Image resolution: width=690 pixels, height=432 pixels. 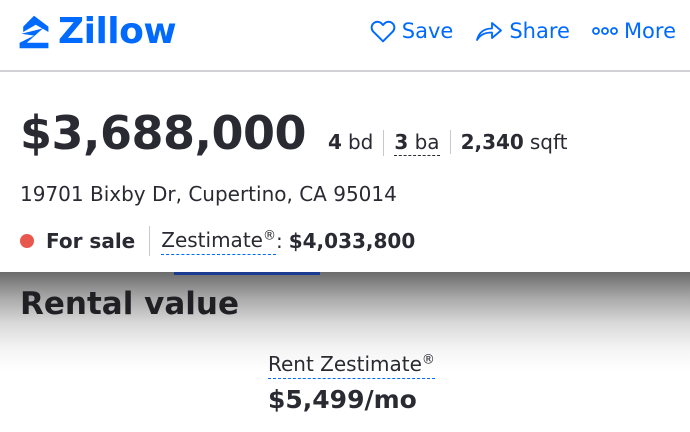 I want to click on share-button: Share, so click(x=522, y=31).